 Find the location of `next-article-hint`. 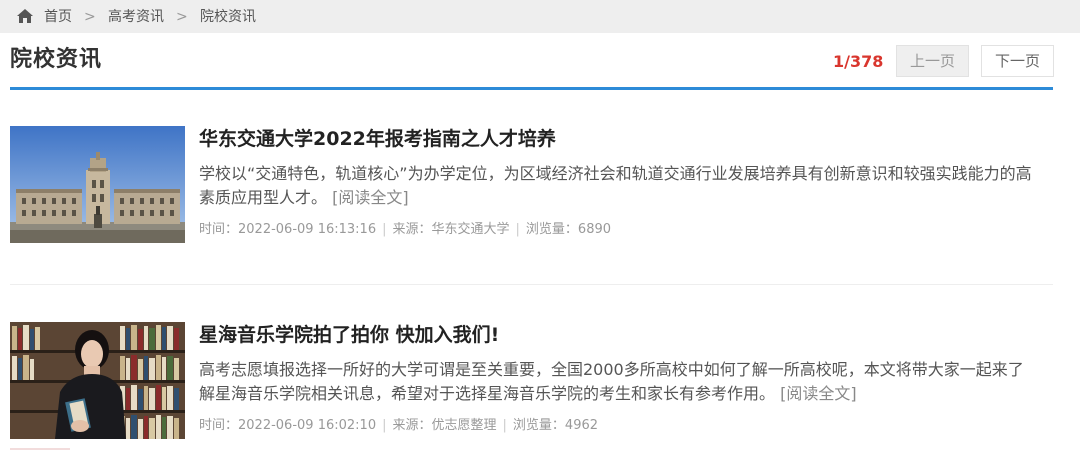

next-article-hint is located at coordinates (40, 449).